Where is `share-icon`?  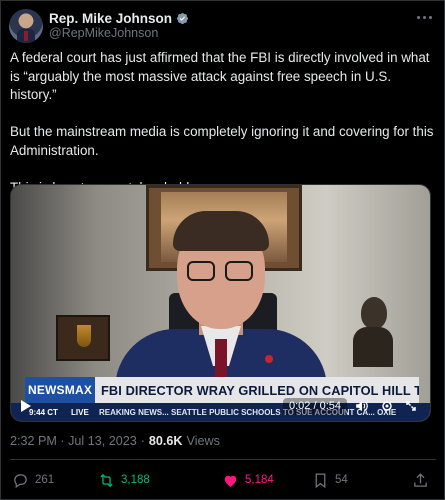
share-icon is located at coordinates (420, 479).